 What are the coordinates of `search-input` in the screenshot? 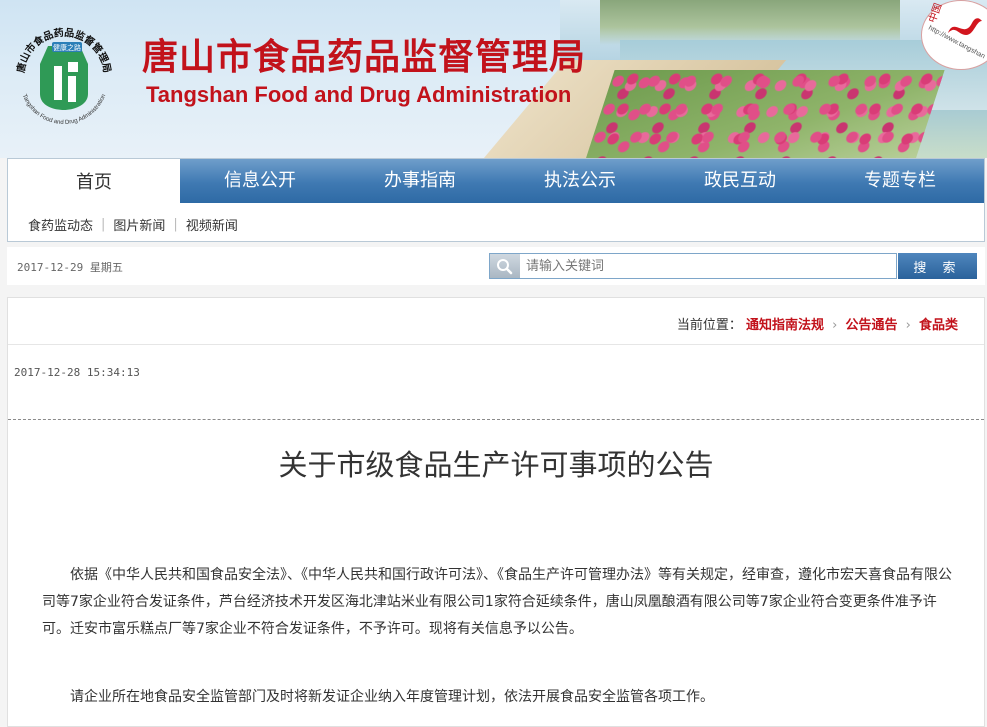 It's located at (711, 266).